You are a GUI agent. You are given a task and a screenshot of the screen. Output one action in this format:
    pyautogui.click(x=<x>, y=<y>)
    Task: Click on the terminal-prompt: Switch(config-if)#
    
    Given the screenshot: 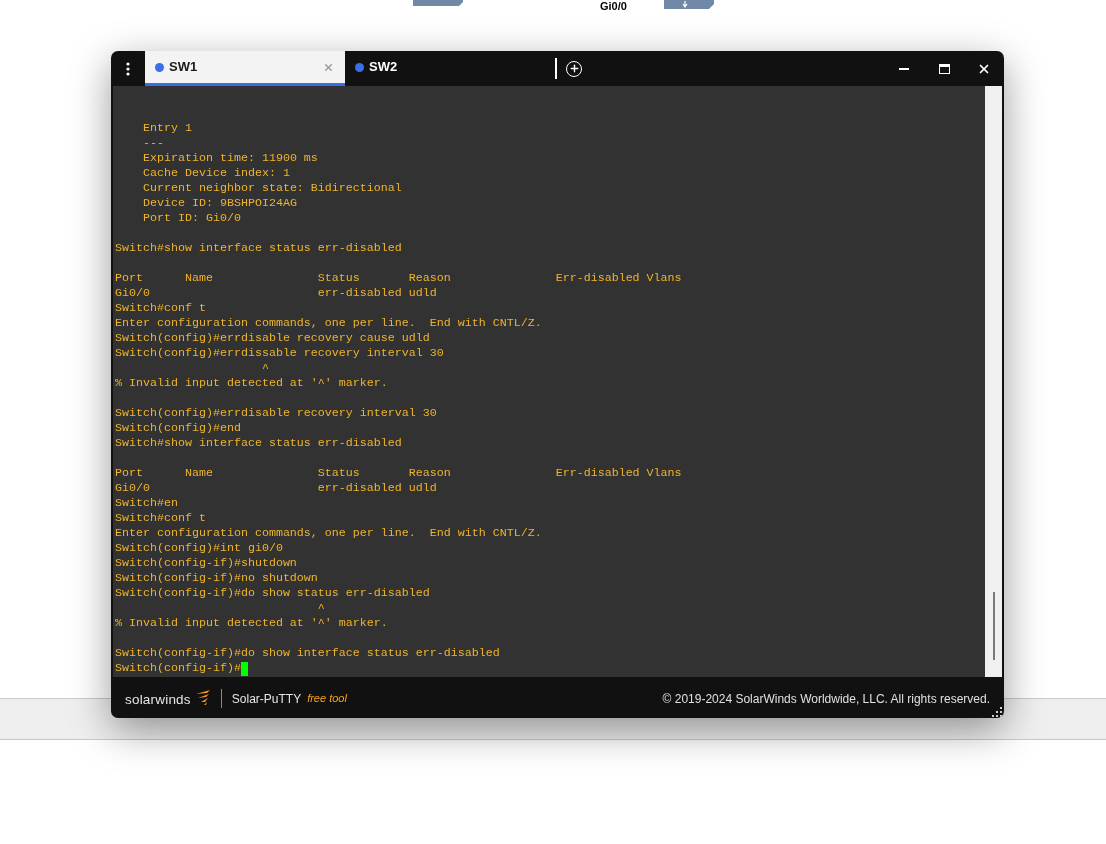 What is the action you would take?
    pyautogui.click(x=178, y=668)
    